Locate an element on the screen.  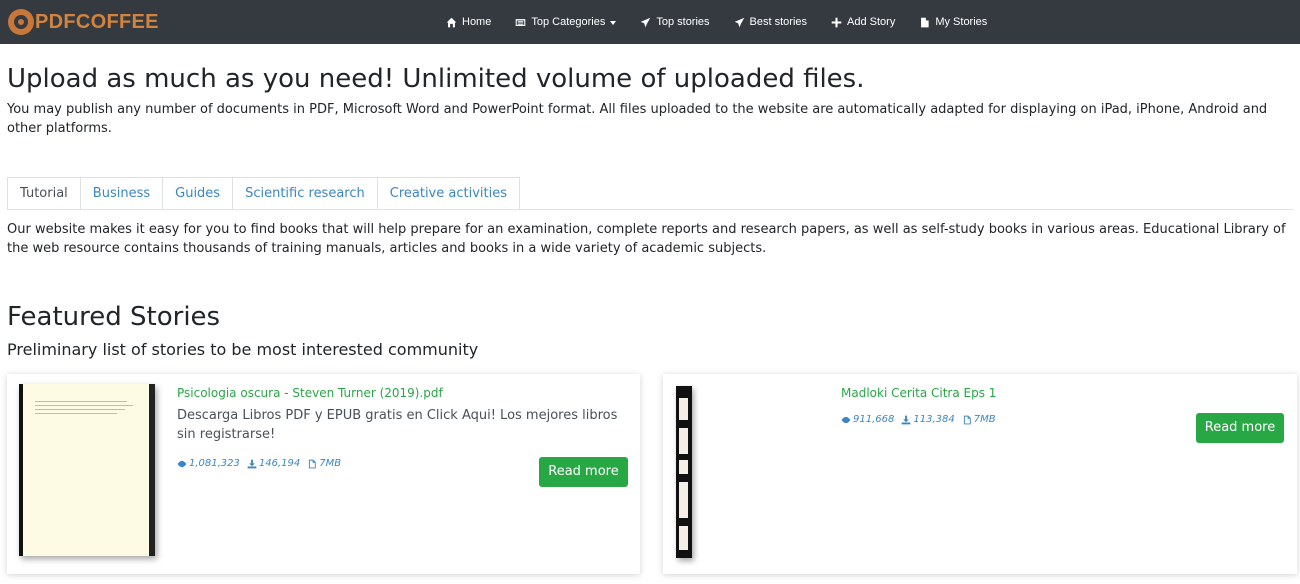
brand-logo: PDFCOFFEE is located at coordinates (83, 22).